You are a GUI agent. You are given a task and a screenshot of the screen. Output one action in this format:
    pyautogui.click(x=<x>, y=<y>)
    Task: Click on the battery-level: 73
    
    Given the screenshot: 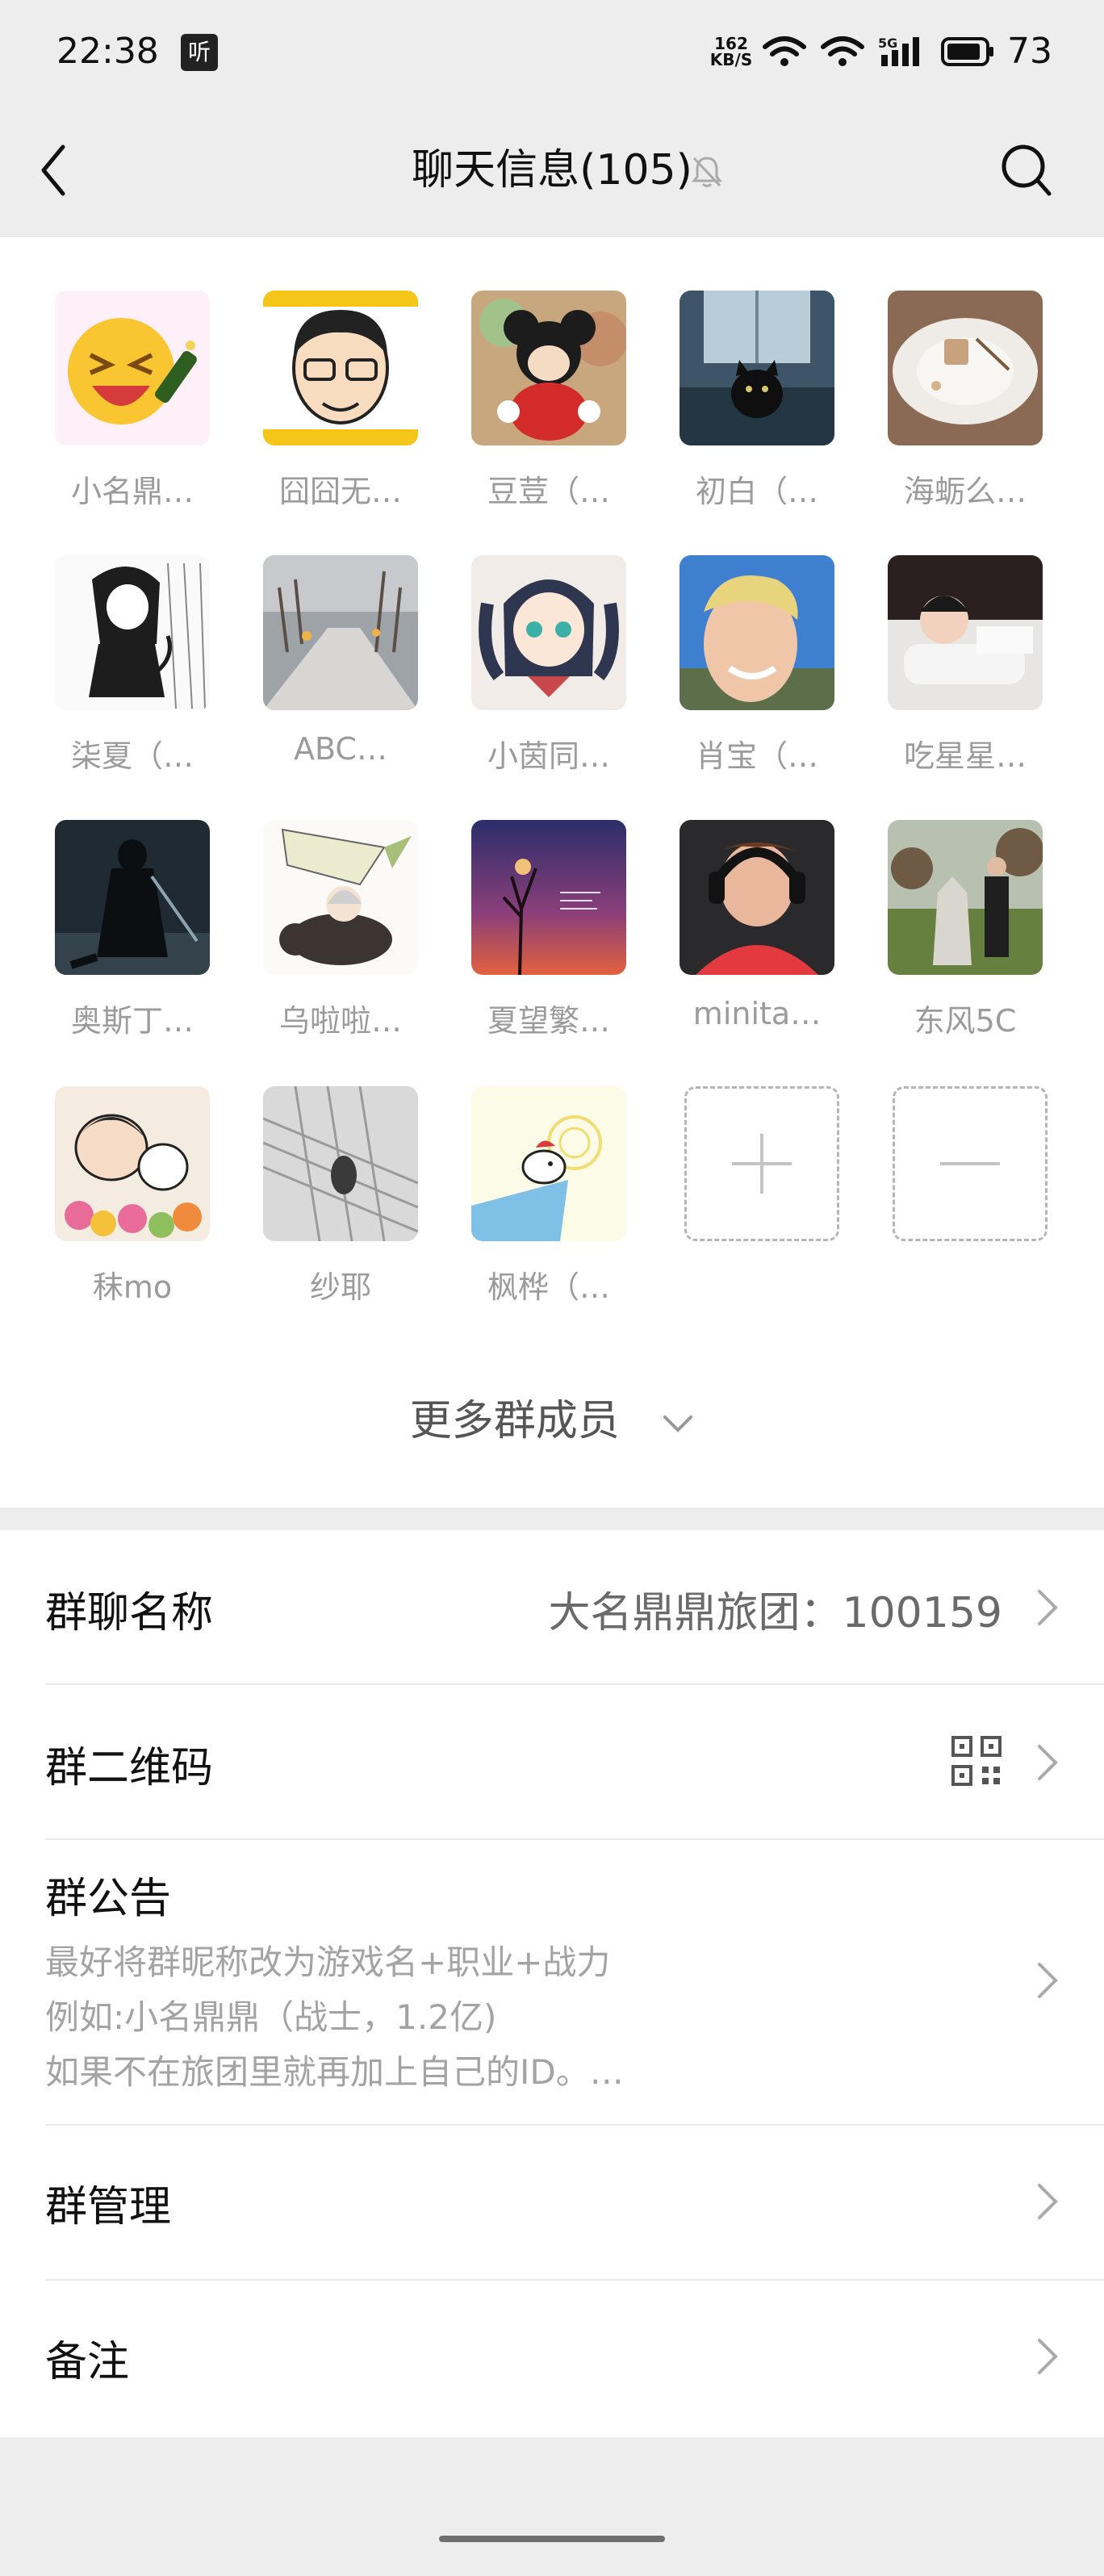 What is the action you would take?
    pyautogui.click(x=1029, y=51)
    